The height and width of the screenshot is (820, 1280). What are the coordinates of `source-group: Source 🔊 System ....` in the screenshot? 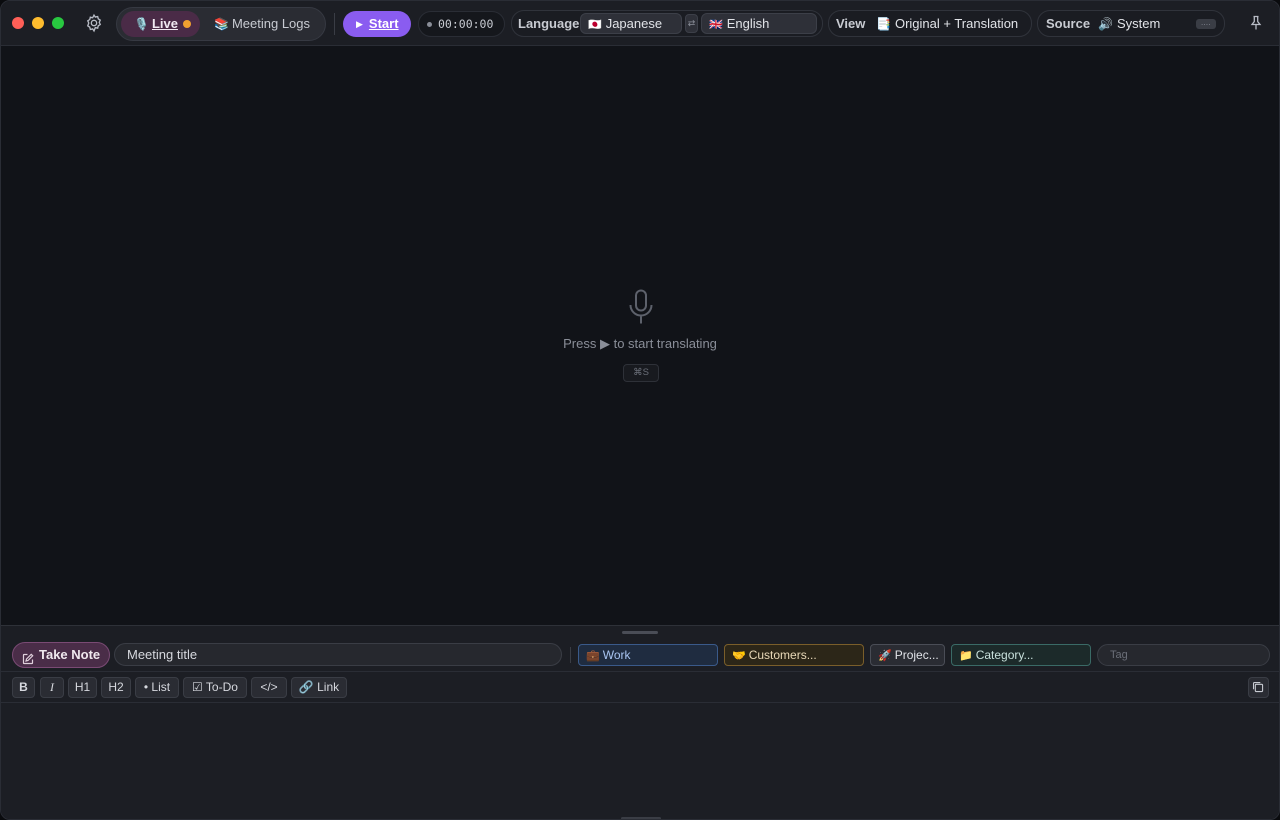 It's located at (1131, 23).